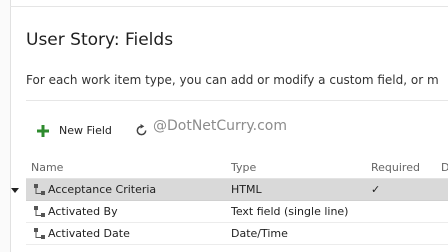 This screenshot has width=448, height=252. What do you see at coordinates (85, 130) in the screenshot?
I see `new-field-label: New Field` at bounding box center [85, 130].